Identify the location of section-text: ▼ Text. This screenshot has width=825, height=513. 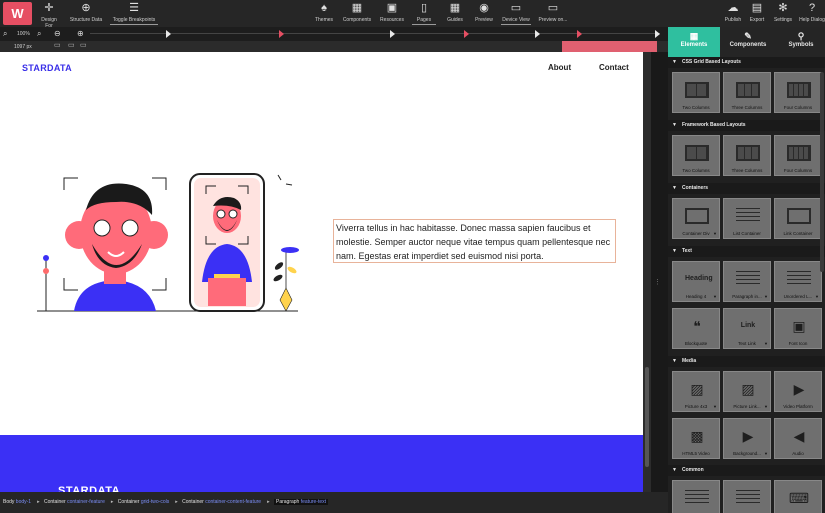
(746, 251).